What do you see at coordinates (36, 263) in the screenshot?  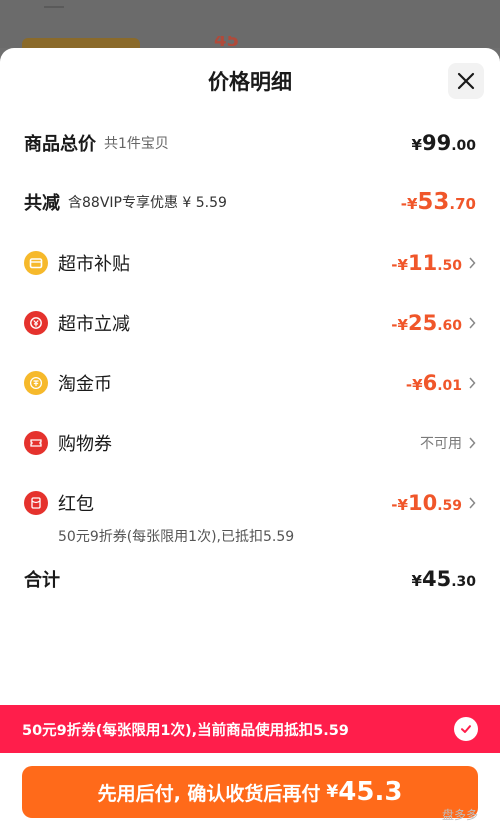 I see `wallet-icon` at bounding box center [36, 263].